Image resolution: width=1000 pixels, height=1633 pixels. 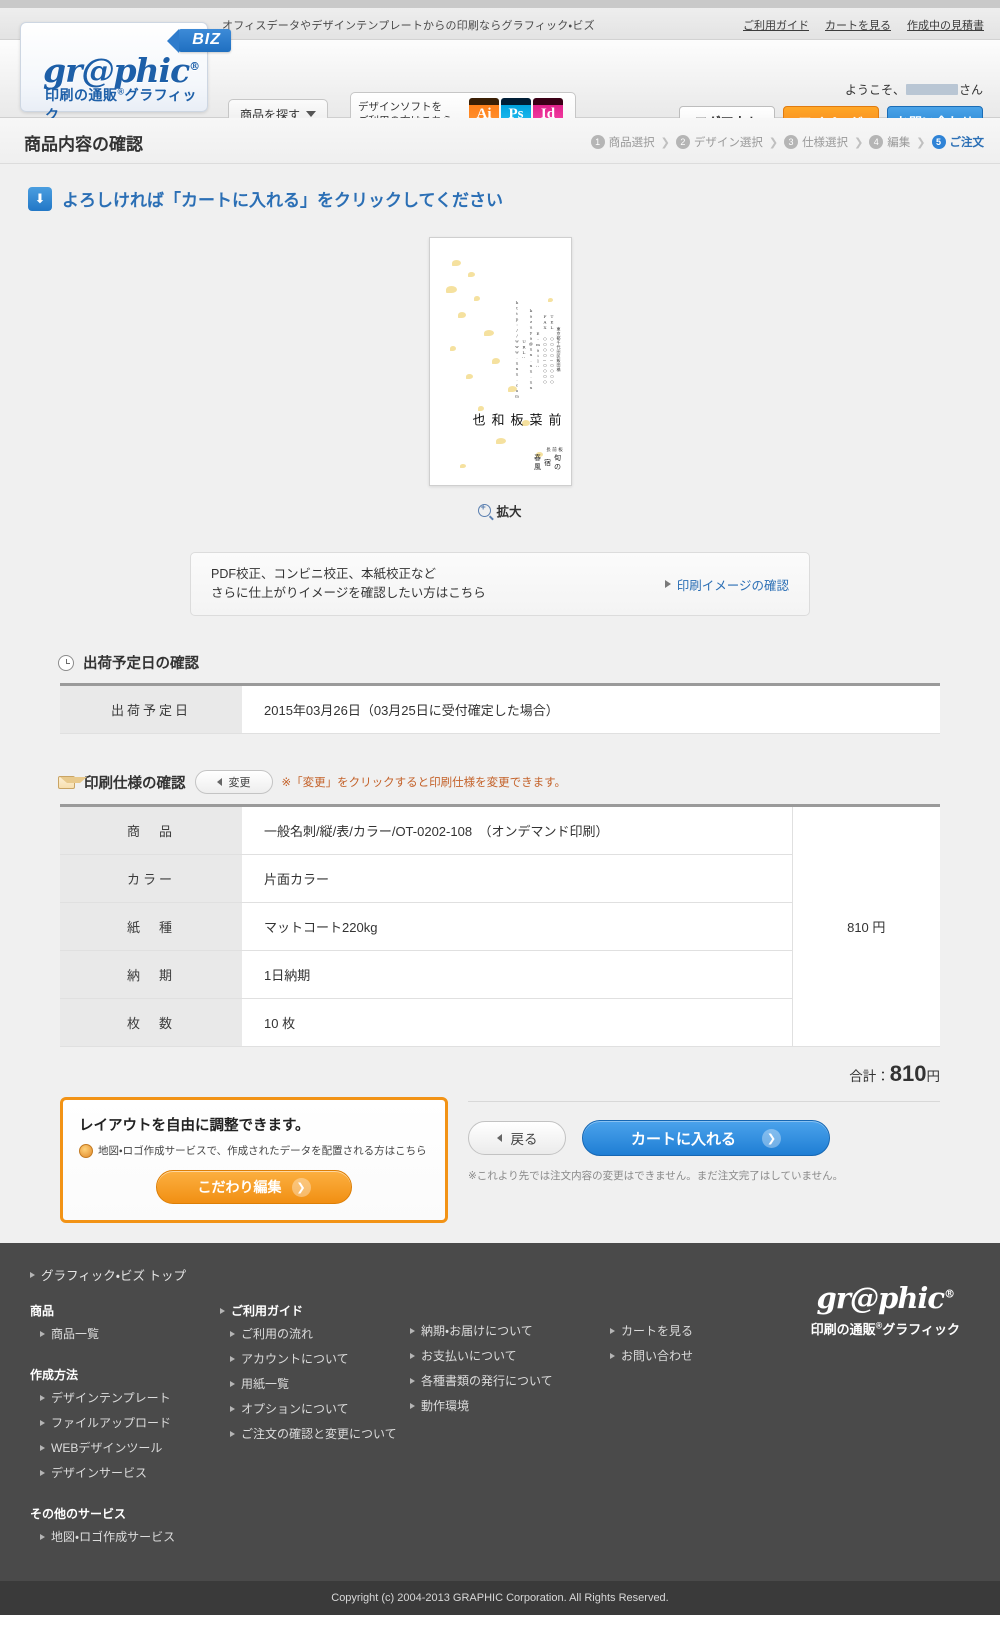 I want to click on username-redacted, so click(x=931, y=89).